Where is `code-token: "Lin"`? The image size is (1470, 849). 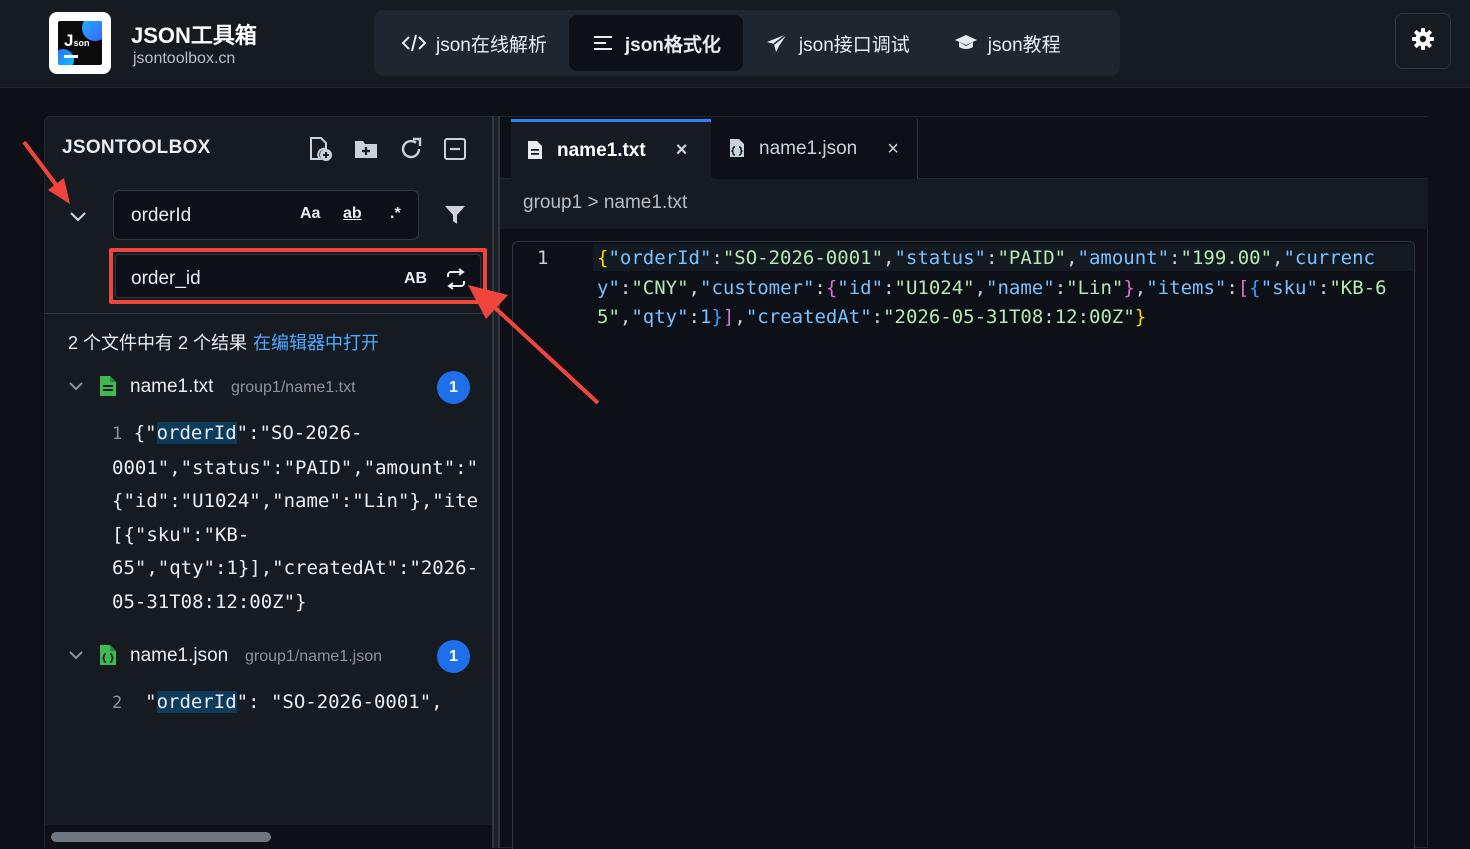 code-token: "Lin" is located at coordinates (1095, 287).